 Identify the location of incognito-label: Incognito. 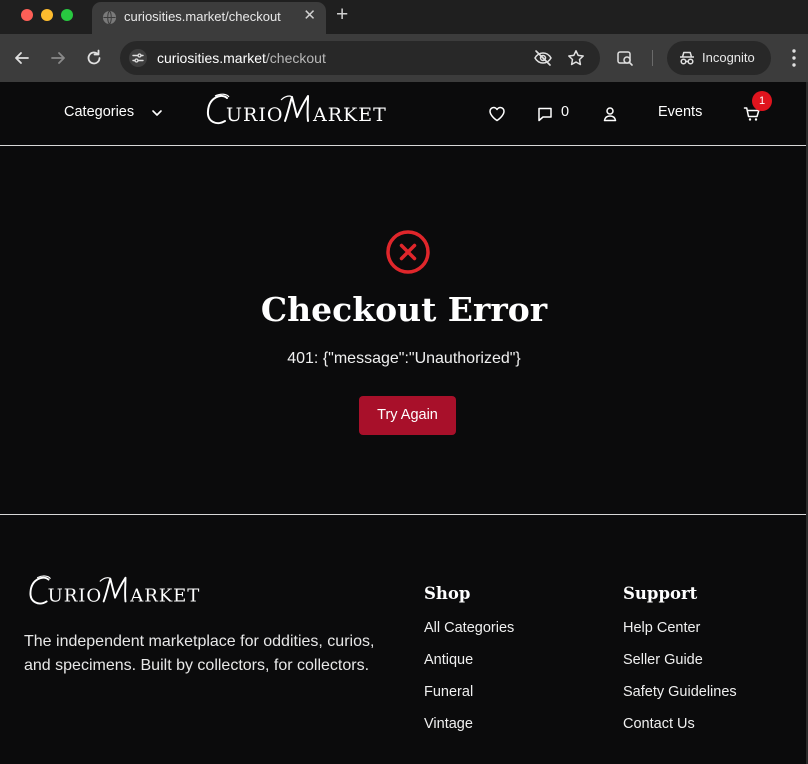
(728, 57).